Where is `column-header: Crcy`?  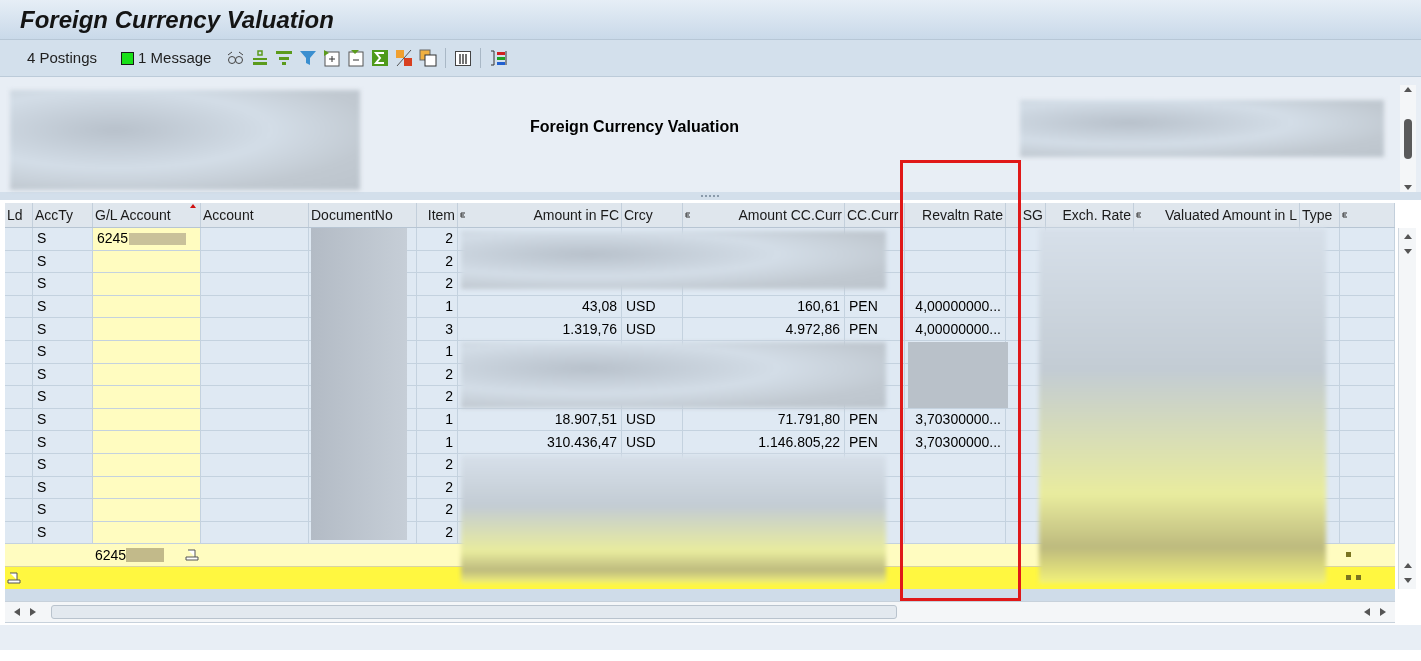 column-header: Crcy is located at coordinates (652, 215).